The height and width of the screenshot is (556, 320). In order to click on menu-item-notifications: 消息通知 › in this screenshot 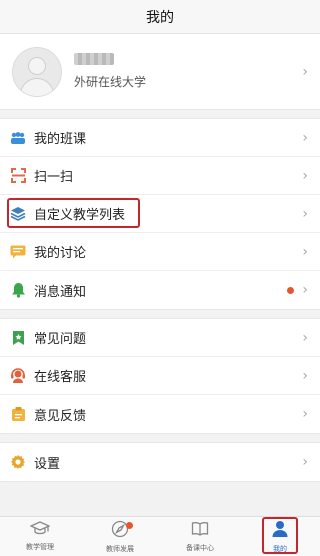, I will do `click(160, 290)`.